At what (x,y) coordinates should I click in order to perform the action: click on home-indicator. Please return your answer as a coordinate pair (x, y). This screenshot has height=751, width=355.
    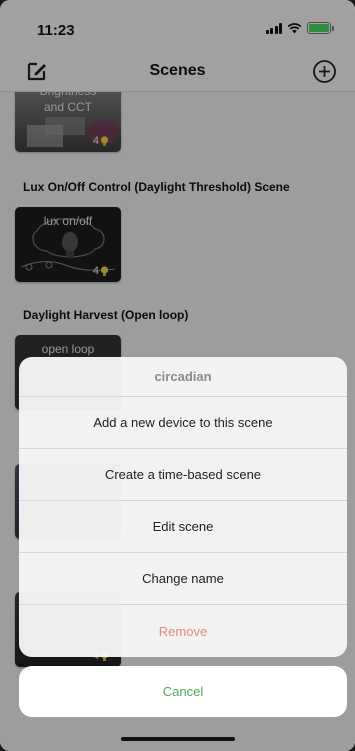
    Looking at the image, I should click on (178, 739).